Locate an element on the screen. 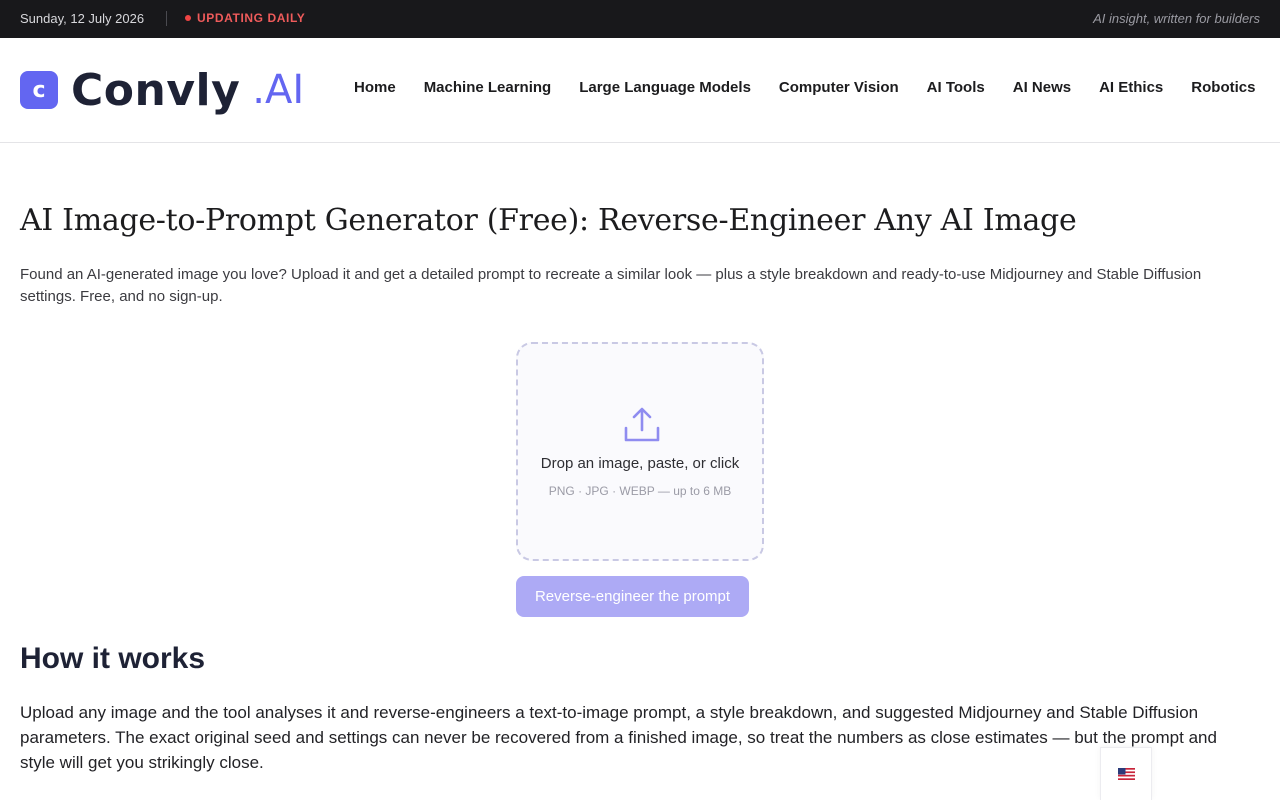 The image size is (1280, 800). nav-item-ai-ethics: AI Ethics is located at coordinates (1131, 87).